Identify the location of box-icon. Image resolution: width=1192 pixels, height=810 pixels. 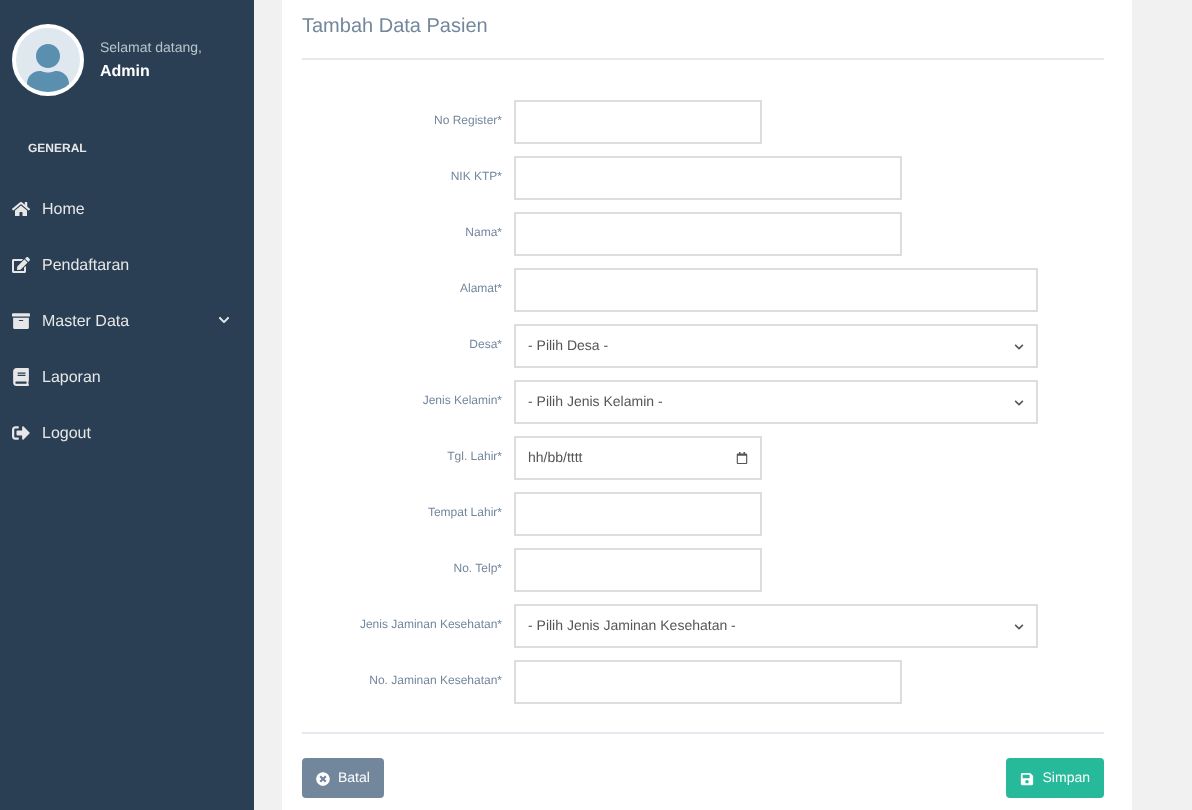
(21, 320).